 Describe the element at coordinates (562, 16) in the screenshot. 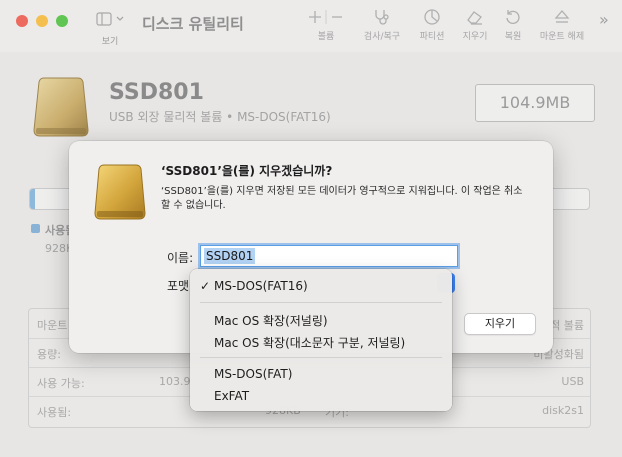

I see `eject-icon` at that location.